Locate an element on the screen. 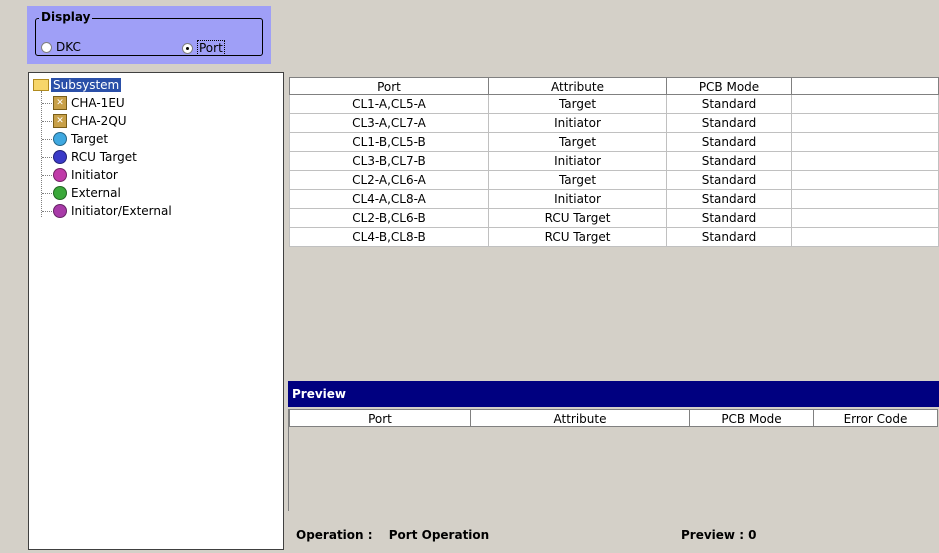 The height and width of the screenshot is (553, 939). preview-column-header-port: Port is located at coordinates (380, 418).